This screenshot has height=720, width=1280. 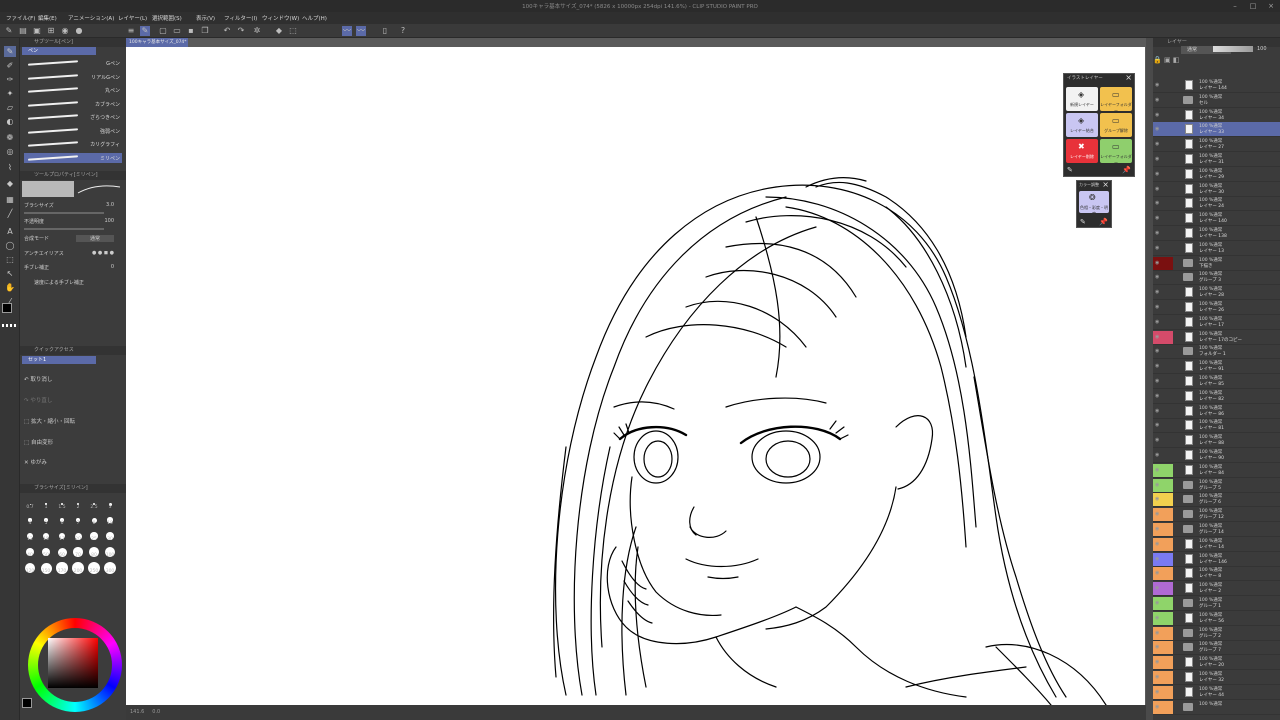 What do you see at coordinates (10, 151) in the screenshot?
I see `figure-tool-icon: ◎` at bounding box center [10, 151].